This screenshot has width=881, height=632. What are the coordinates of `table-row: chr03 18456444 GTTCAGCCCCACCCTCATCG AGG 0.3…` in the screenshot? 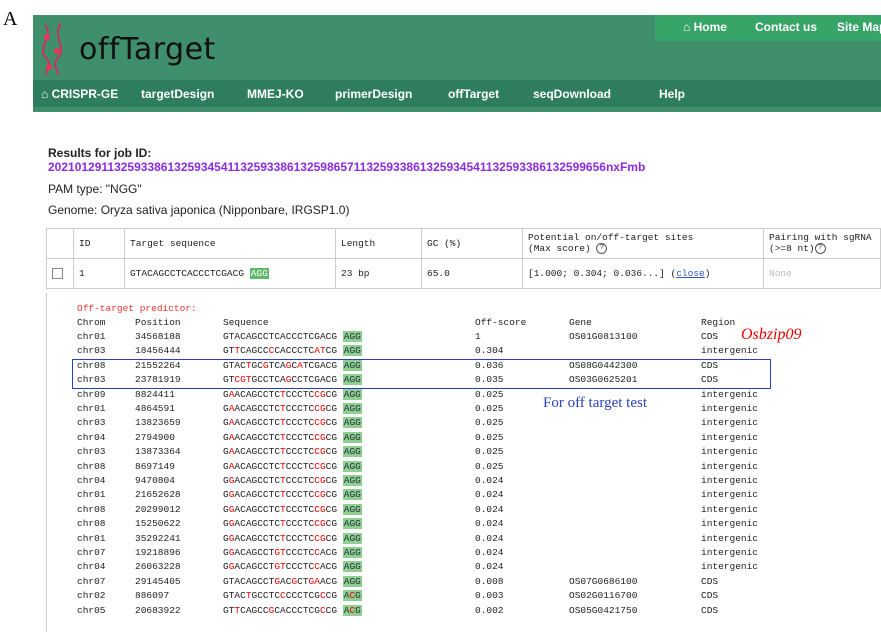 It's located at (464, 351).